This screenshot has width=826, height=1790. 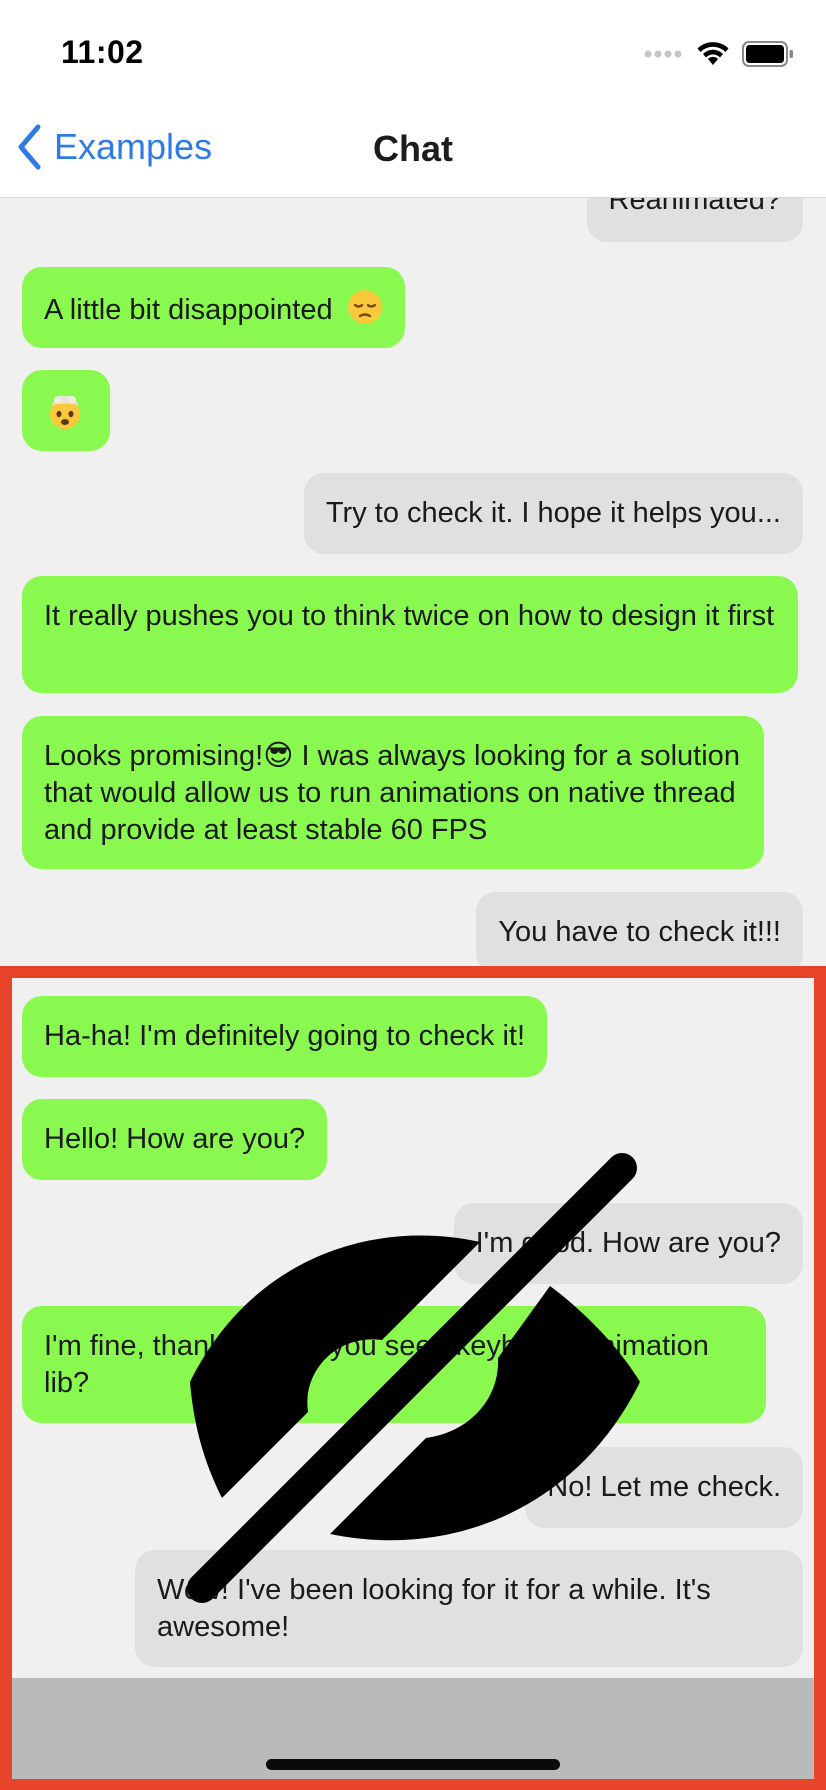 I want to click on battery-icon, so click(x=767, y=54).